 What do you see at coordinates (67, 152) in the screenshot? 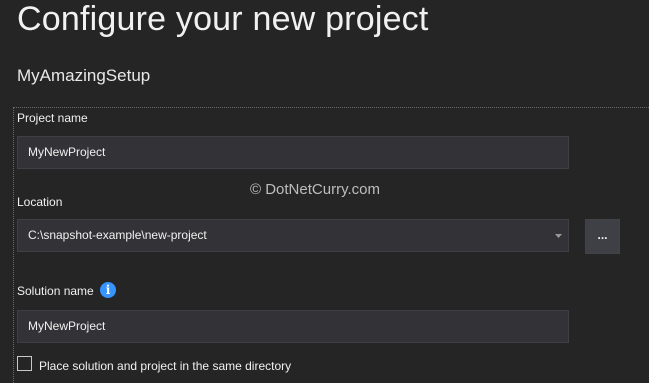
I see `project-name-value: MyNewProject` at bounding box center [67, 152].